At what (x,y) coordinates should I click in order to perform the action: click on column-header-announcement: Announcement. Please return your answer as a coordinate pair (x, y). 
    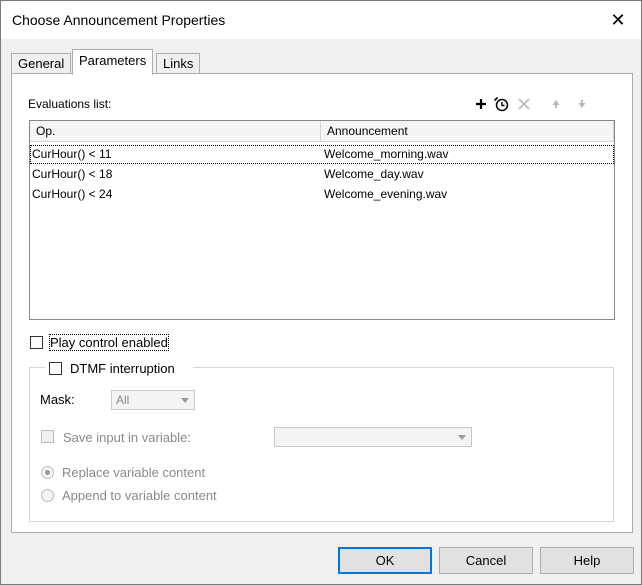
    Looking at the image, I should click on (467, 131).